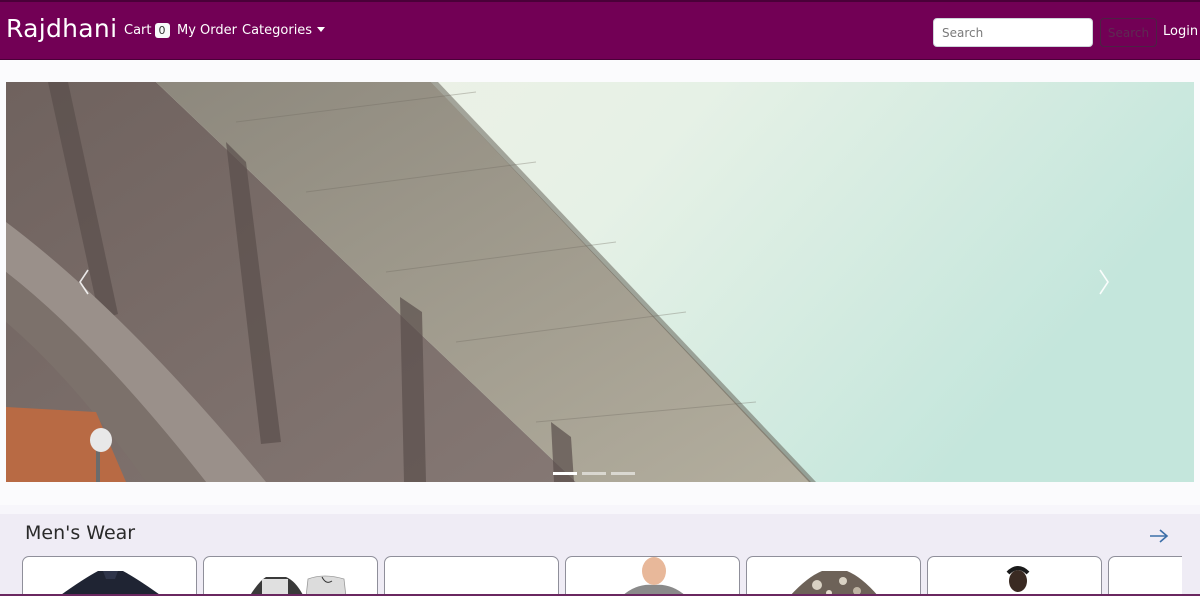  What do you see at coordinates (138, 30) in the screenshot?
I see `cart-label: Cart` at bounding box center [138, 30].